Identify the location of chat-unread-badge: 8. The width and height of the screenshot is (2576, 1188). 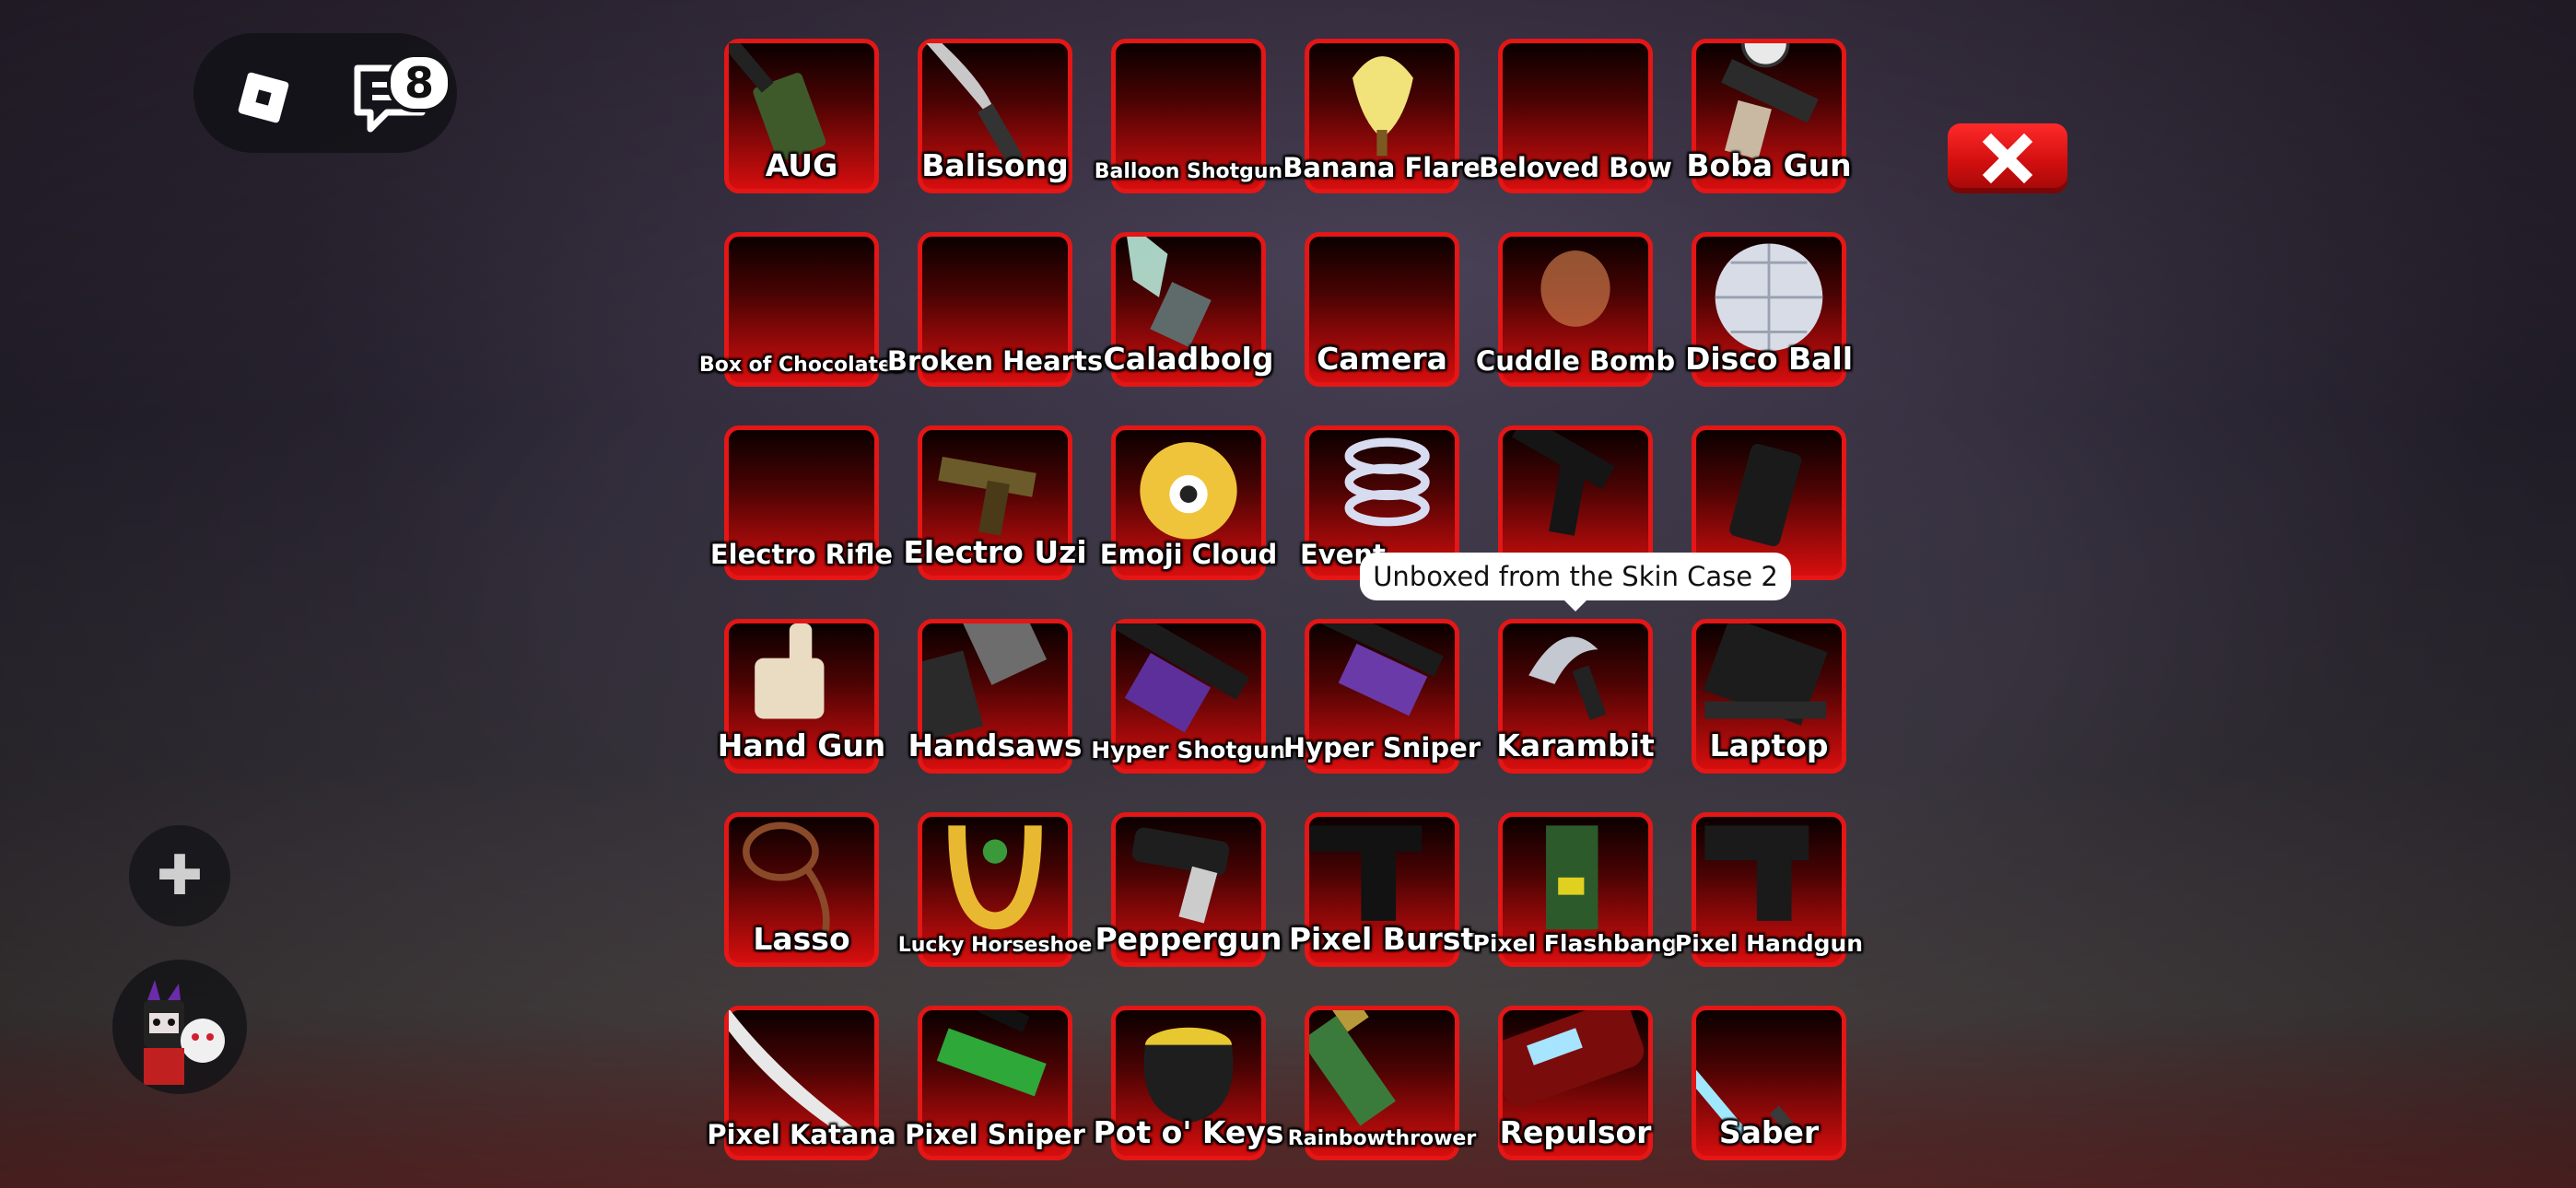
(419, 82).